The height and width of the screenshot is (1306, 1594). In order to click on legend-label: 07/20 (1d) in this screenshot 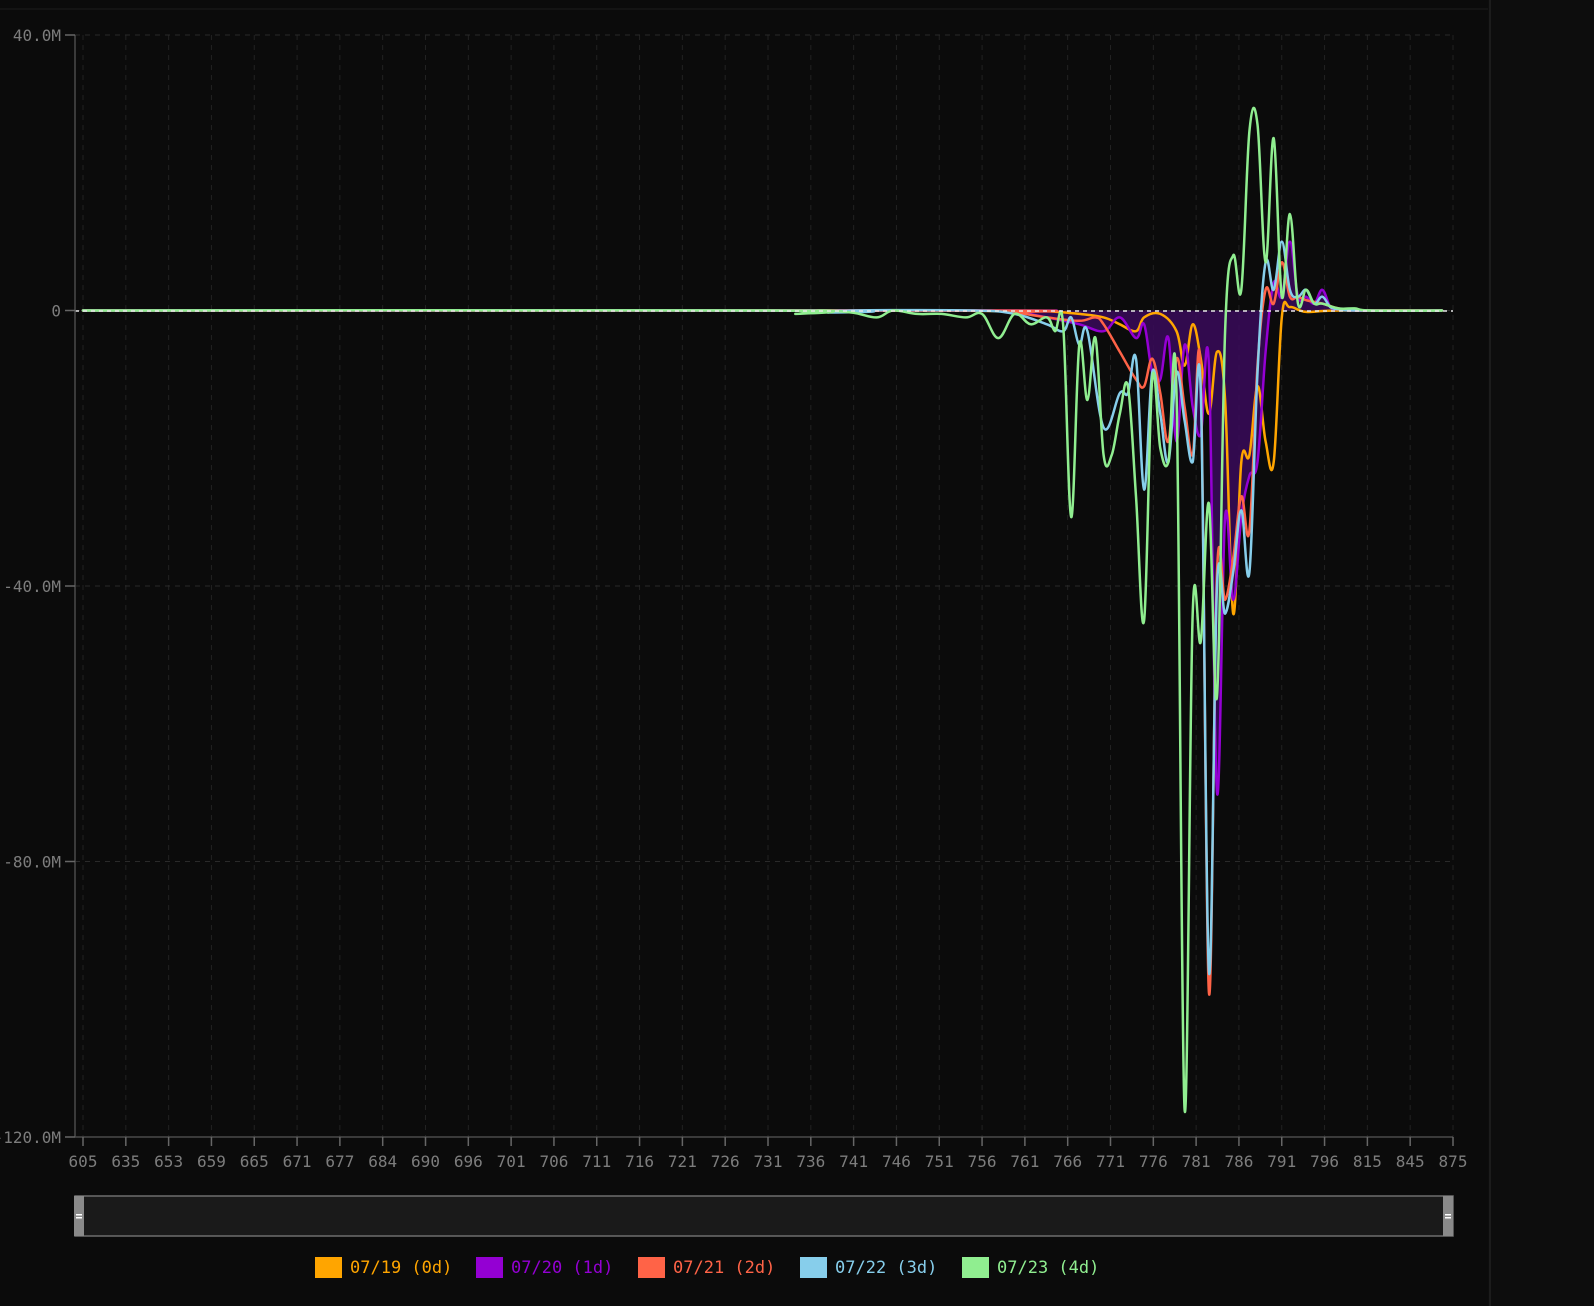, I will do `click(562, 1268)`.